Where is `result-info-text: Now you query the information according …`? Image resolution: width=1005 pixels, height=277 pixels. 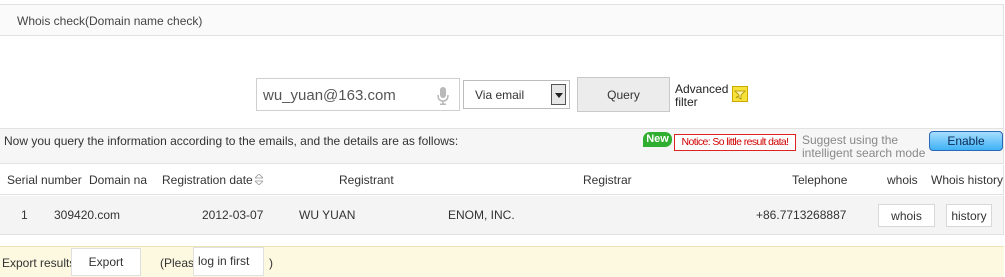
result-info-text: Now you query the information according … is located at coordinates (231, 141).